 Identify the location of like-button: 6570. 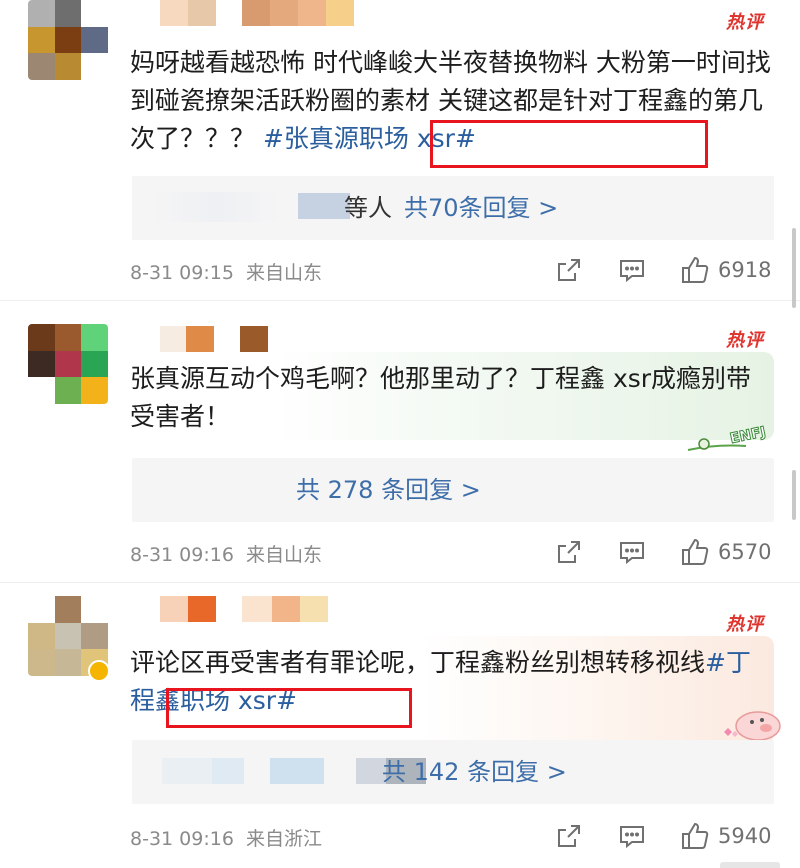
(725, 552).